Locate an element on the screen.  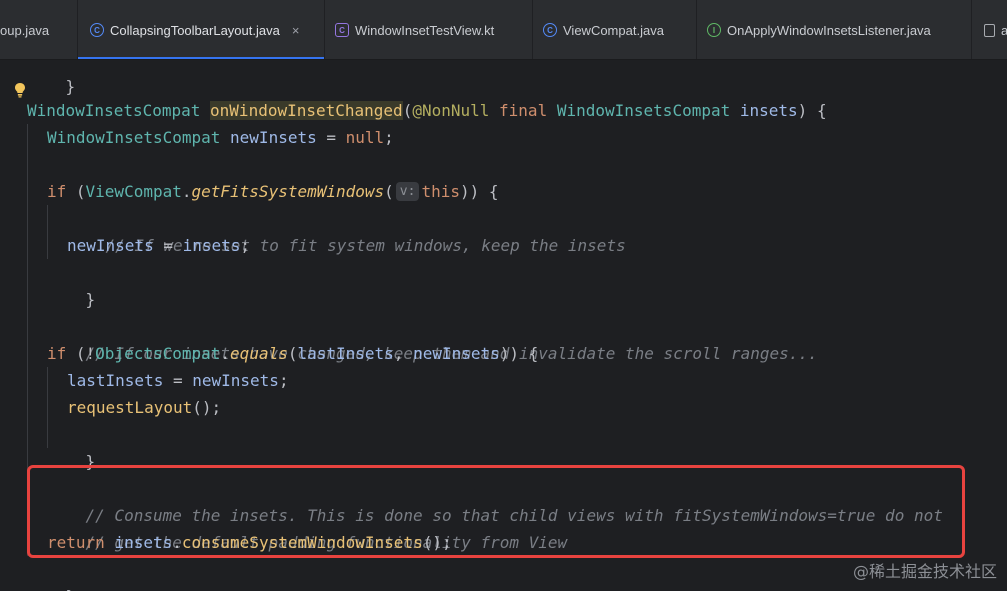
code-line: newInsets = insets; is located at coordinates (159, 245).